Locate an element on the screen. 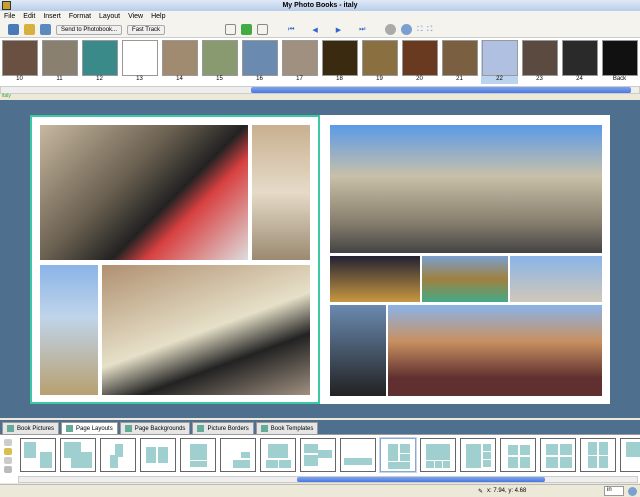  thumbnail-label: Back is located at coordinates (619, 79).